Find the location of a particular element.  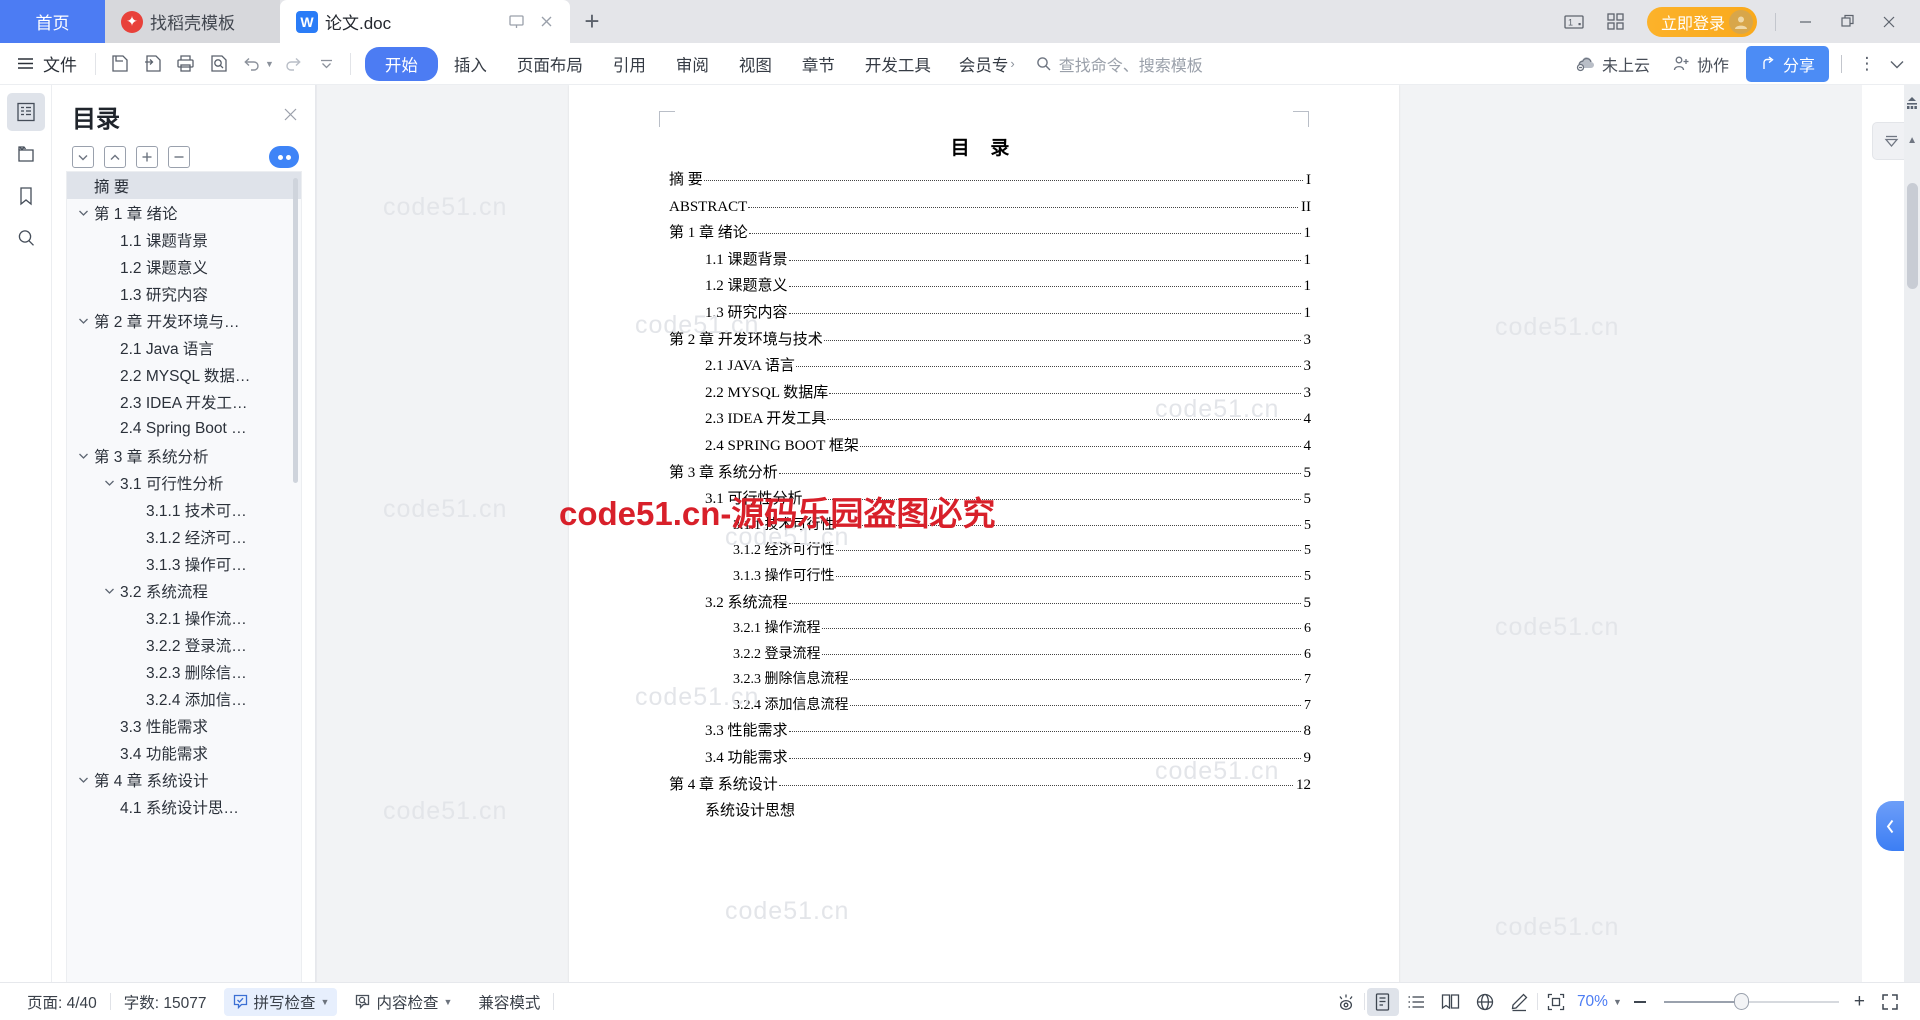

zoom-level-label: 70% is located at coordinates (1592, 1002).